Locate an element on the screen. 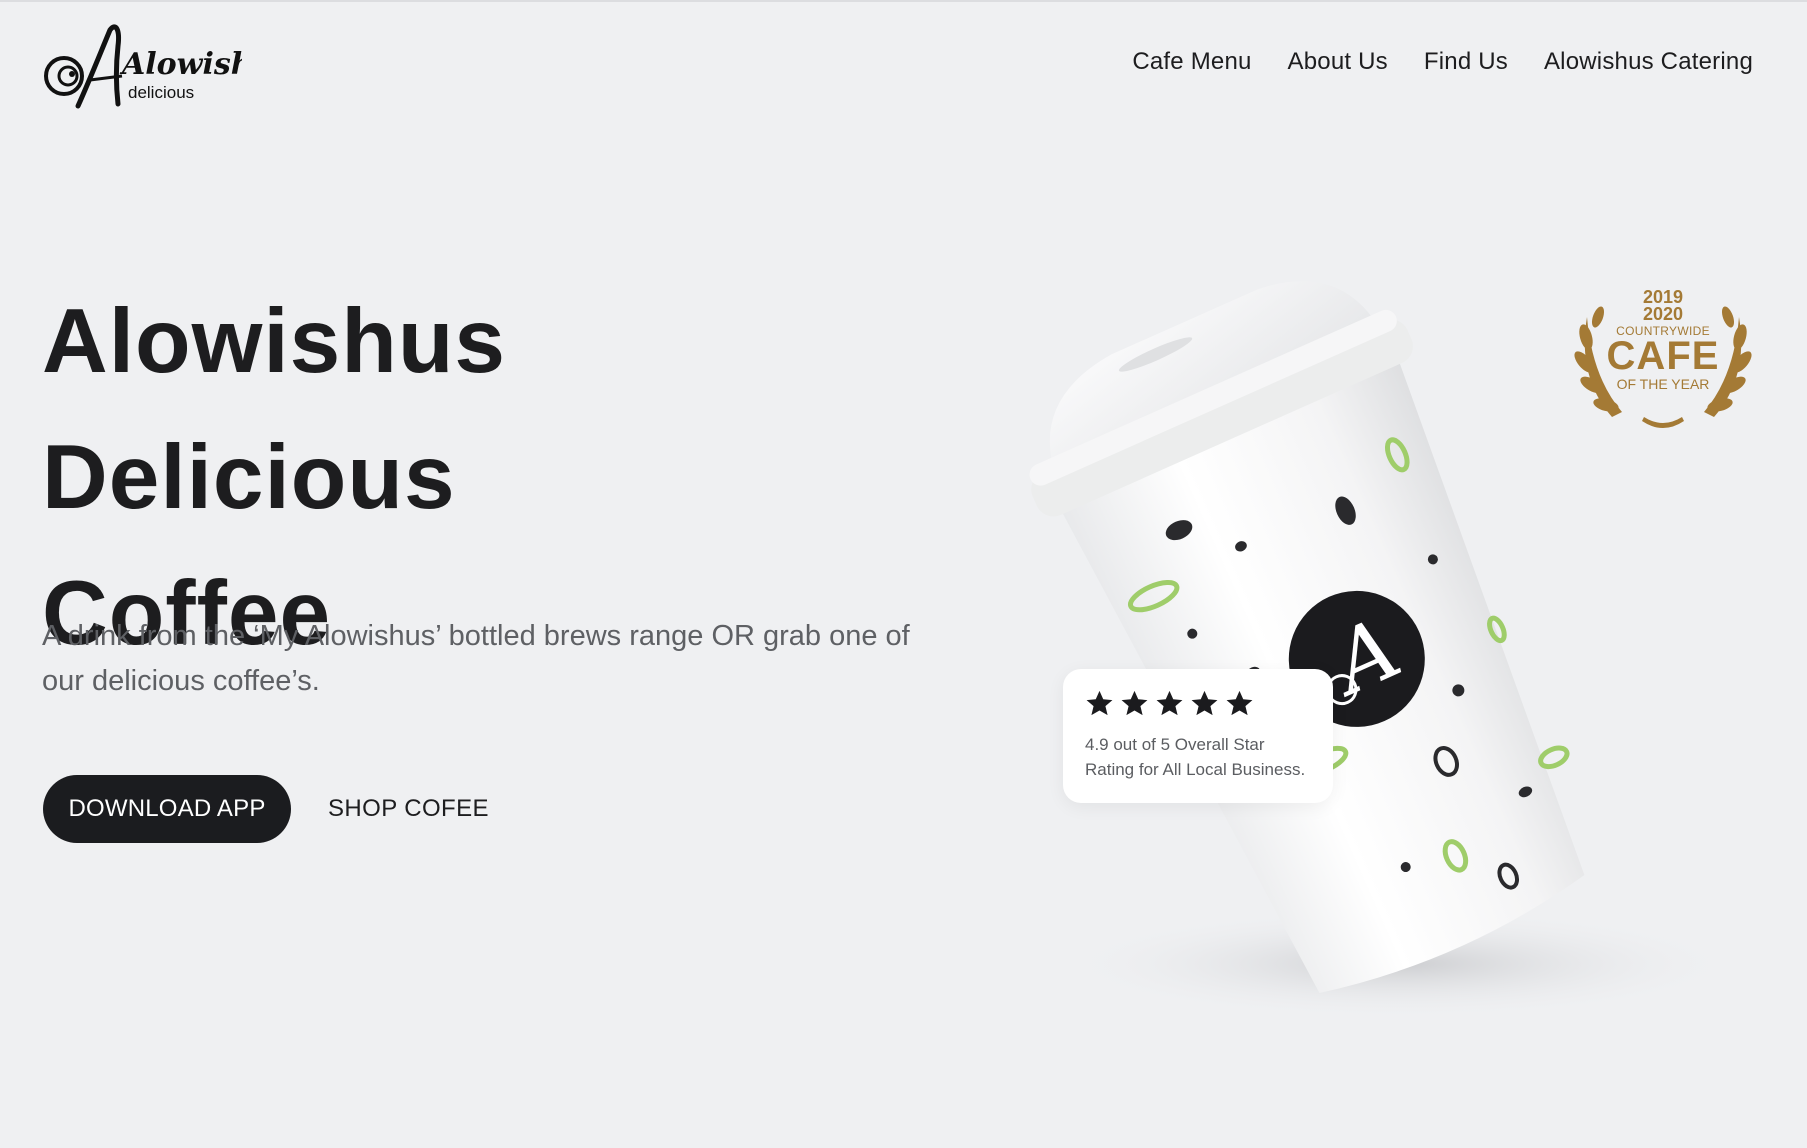 This screenshot has height=1148, width=1807. brand-logo: Alowishus delicious is located at coordinates (142, 67).